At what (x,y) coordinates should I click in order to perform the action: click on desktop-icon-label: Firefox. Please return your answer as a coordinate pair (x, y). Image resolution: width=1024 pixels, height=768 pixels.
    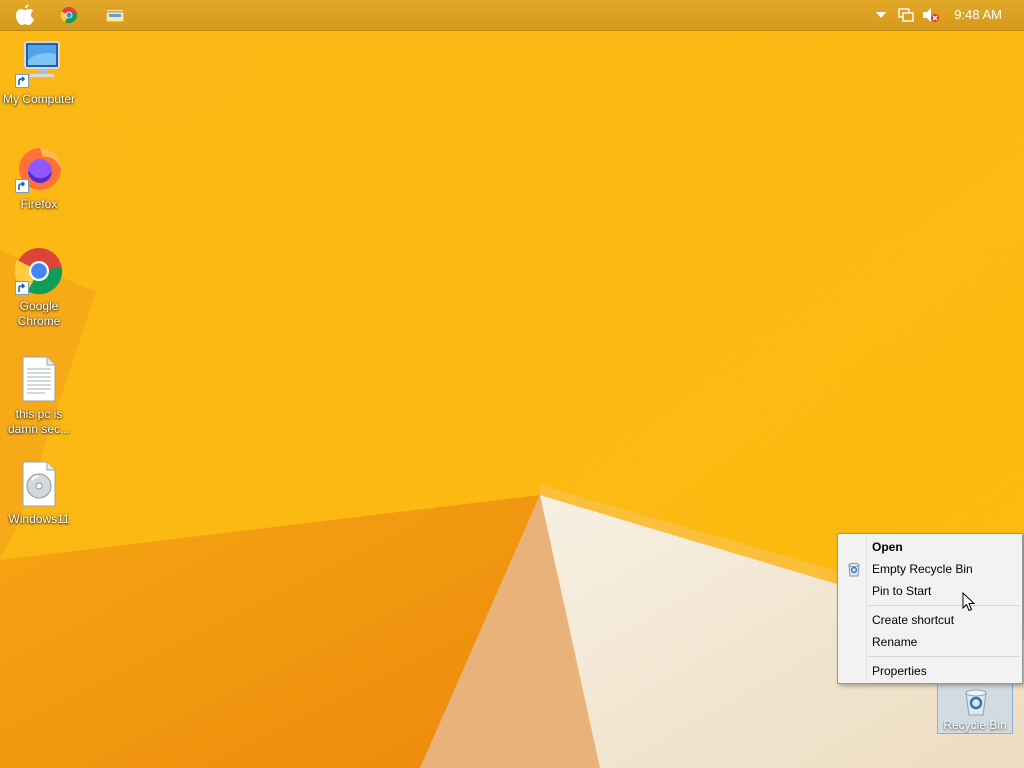
    Looking at the image, I should click on (39, 204).